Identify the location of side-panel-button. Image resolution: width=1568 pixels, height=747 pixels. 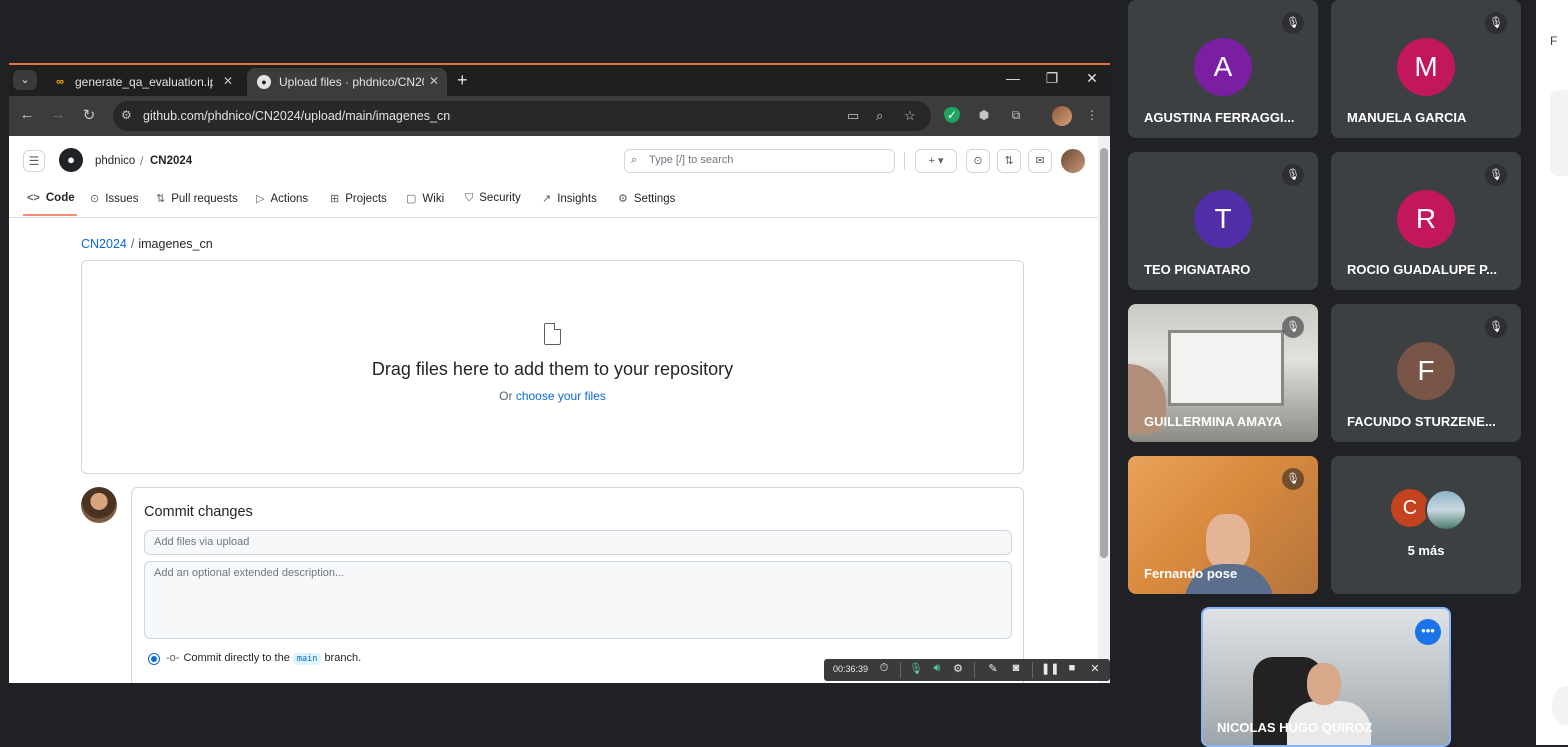
(1560, 706).